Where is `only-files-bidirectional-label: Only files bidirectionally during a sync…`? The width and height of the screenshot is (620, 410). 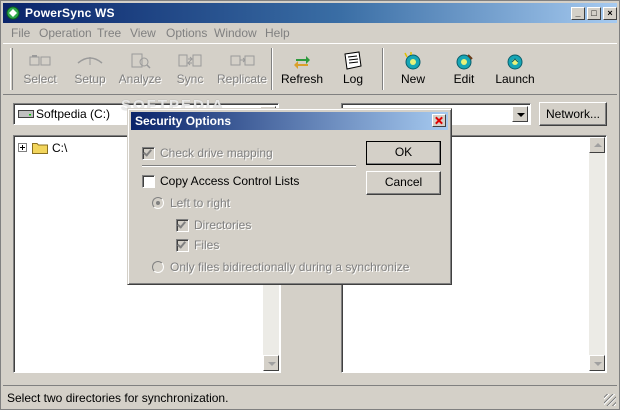 only-files-bidirectional-label: Only files bidirectionally during a sync… is located at coordinates (290, 267).